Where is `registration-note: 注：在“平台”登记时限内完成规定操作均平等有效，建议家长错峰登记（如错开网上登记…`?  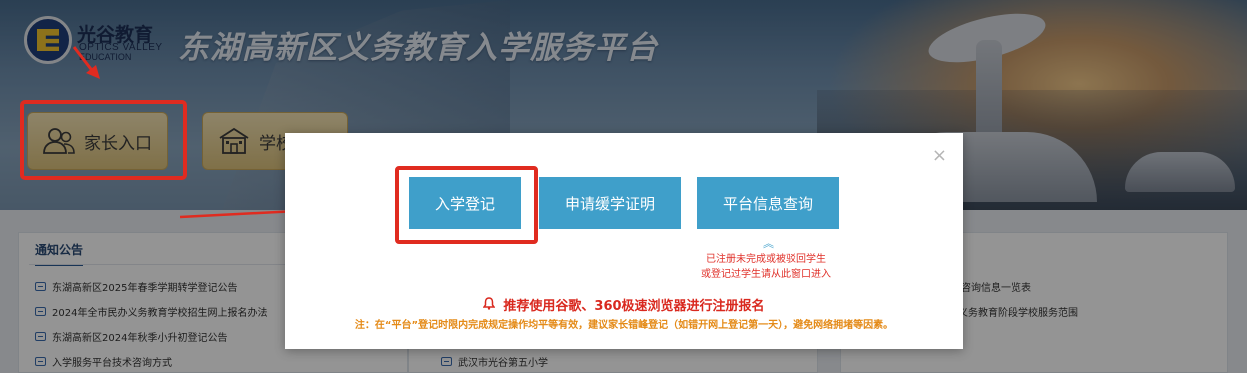 registration-note: 注：在“平台”登记时限内完成规定操作均平等有效，建议家长错峰登记（如错开网上登记… is located at coordinates (624, 325).